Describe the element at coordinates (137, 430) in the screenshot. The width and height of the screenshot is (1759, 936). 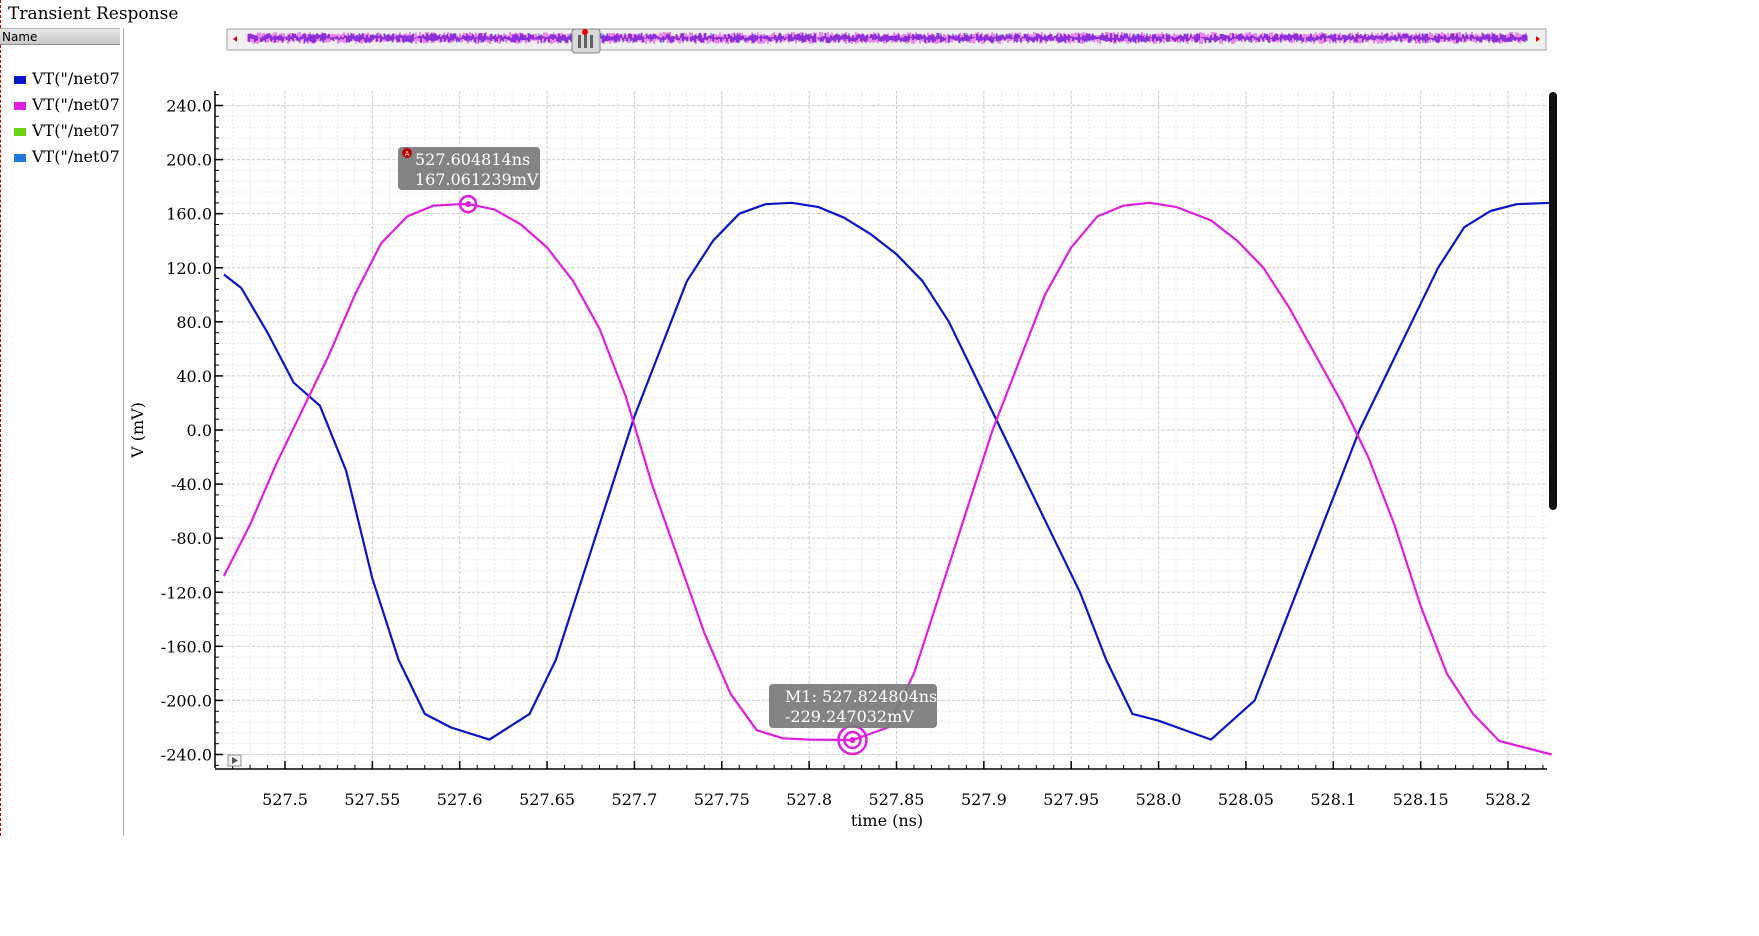
I see `y-axis-label: V (mV)` at that location.